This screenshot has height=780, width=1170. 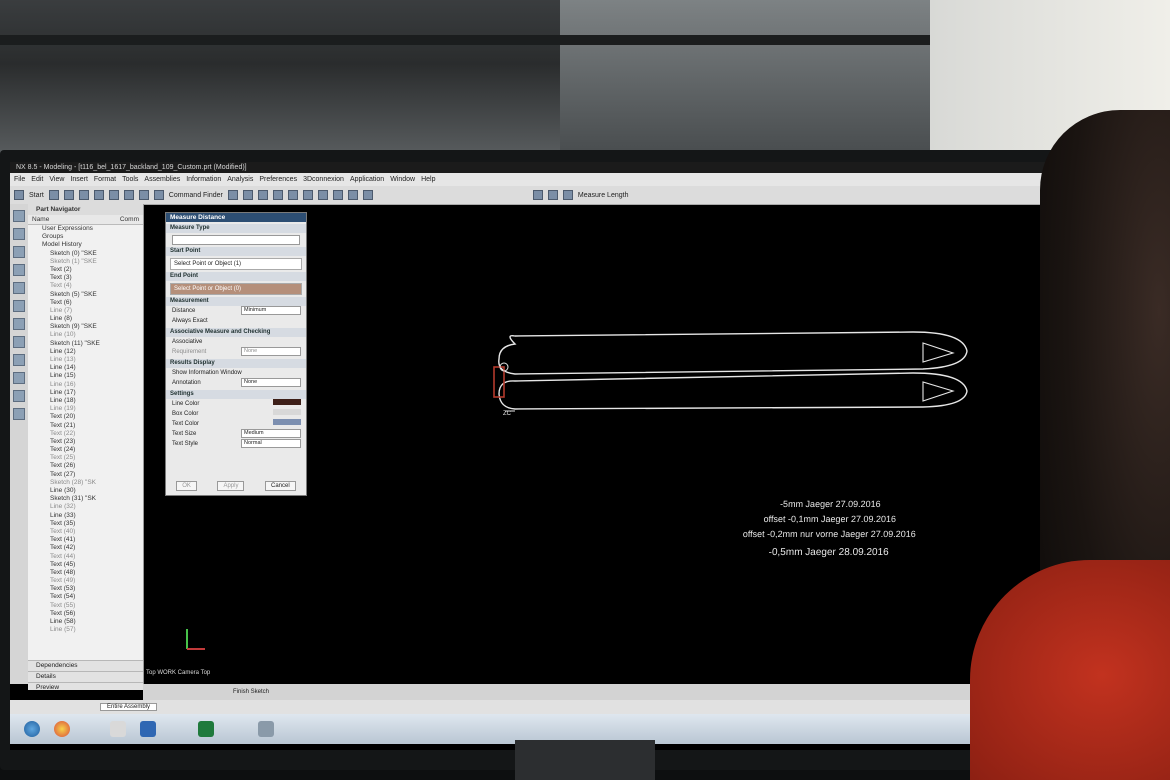 What do you see at coordinates (85, 417) in the screenshot?
I see `navigator-item: Text (20)` at bounding box center [85, 417].